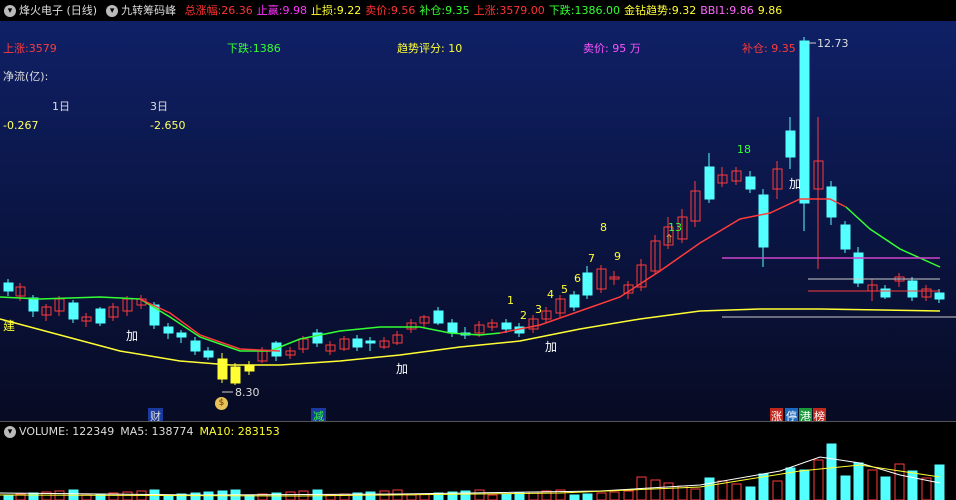 The image size is (956, 500). I want to click on volume-chart, so click(478, 470).